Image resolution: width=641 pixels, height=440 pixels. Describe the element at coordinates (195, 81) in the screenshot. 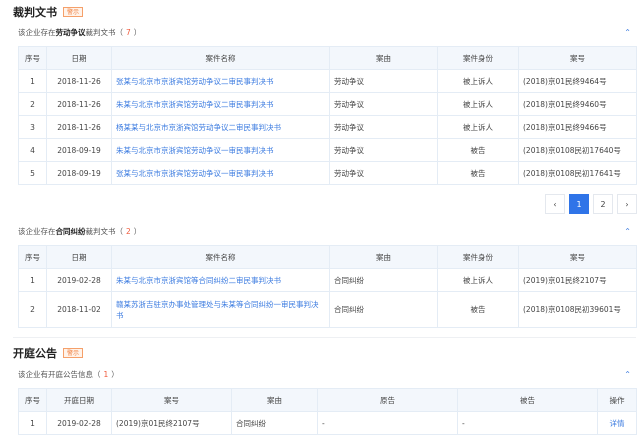

I see `case-link: 张某与北京市京浙宾馆劳动争议二审民事判决书` at that location.